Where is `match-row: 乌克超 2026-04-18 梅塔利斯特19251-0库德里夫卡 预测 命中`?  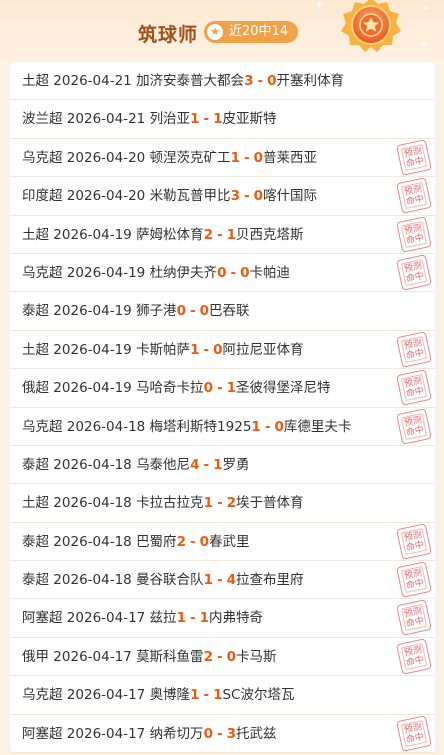
match-row: 乌克超 2026-04-18 梅塔利斯特19251-0库德里夫卡 预测 命中 is located at coordinates (222, 426).